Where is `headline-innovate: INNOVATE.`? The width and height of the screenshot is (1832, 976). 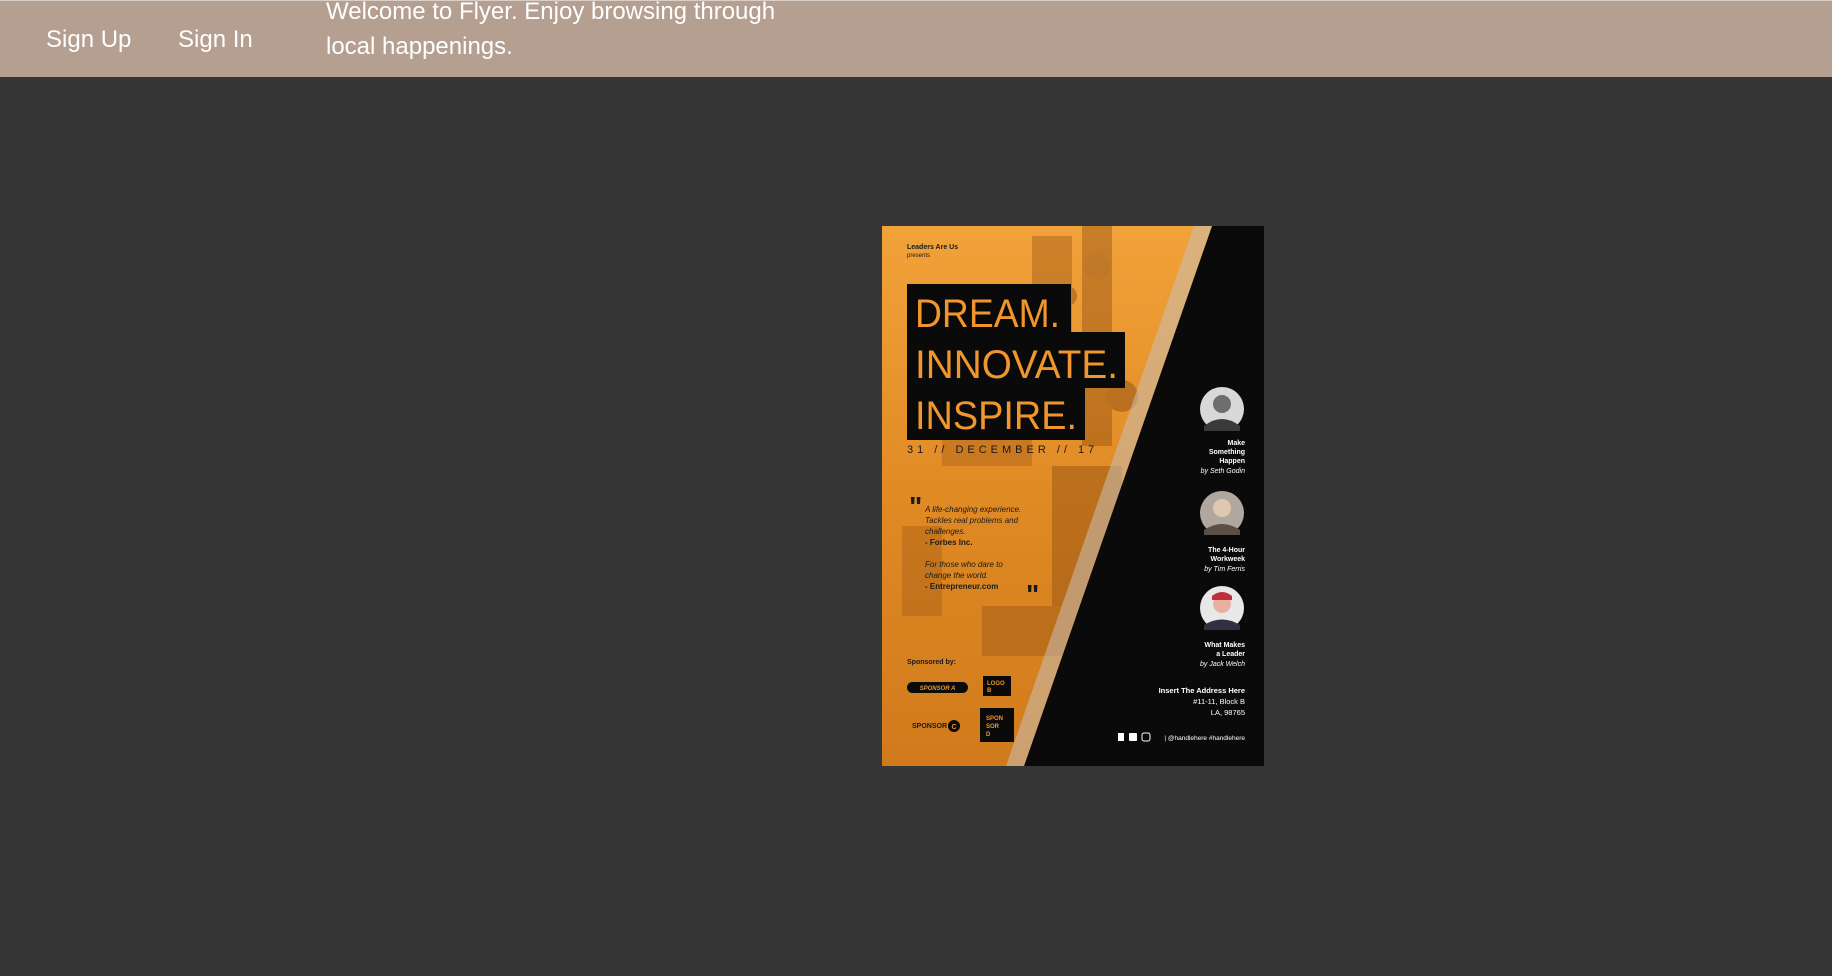
headline-innovate: INNOVATE. is located at coordinates (1016, 365).